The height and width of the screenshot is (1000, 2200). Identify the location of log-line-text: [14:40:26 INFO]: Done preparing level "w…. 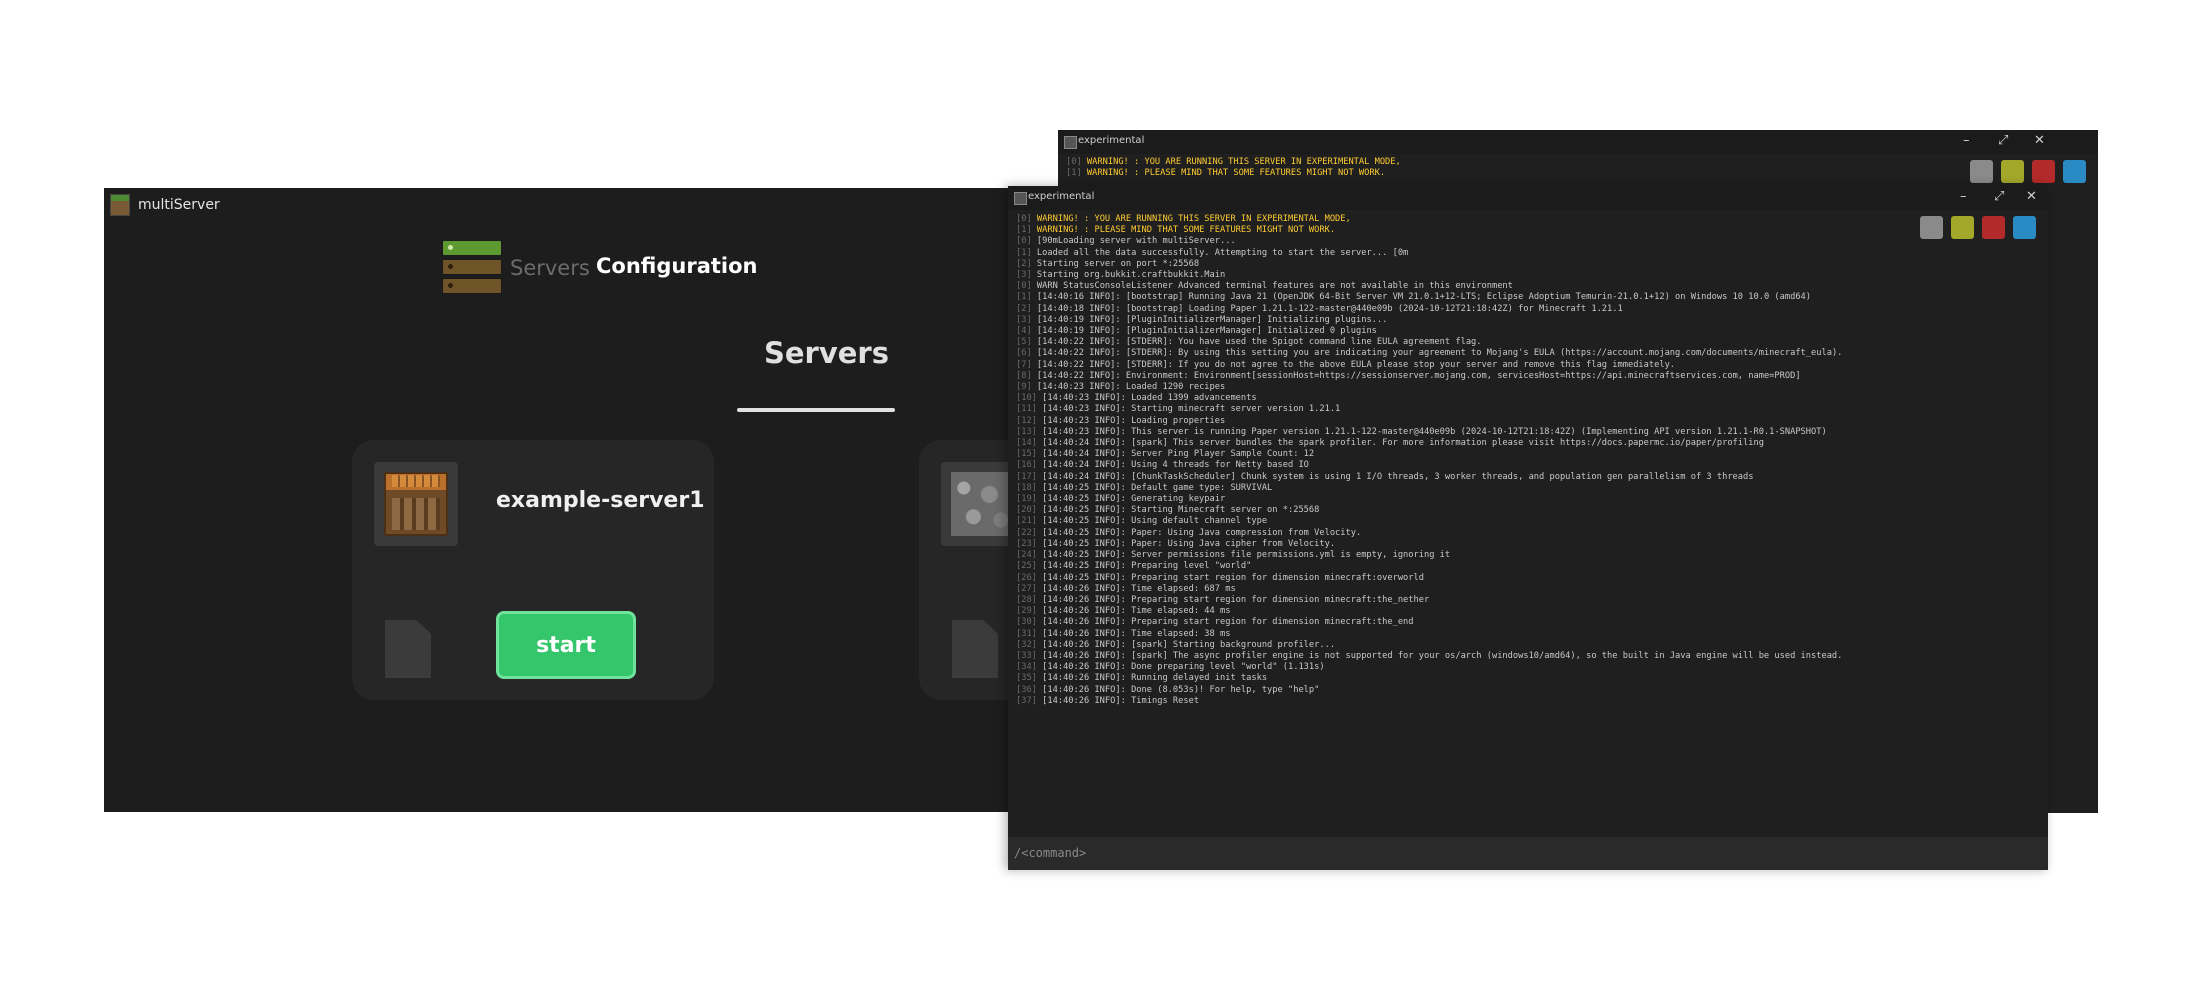
(1180, 667).